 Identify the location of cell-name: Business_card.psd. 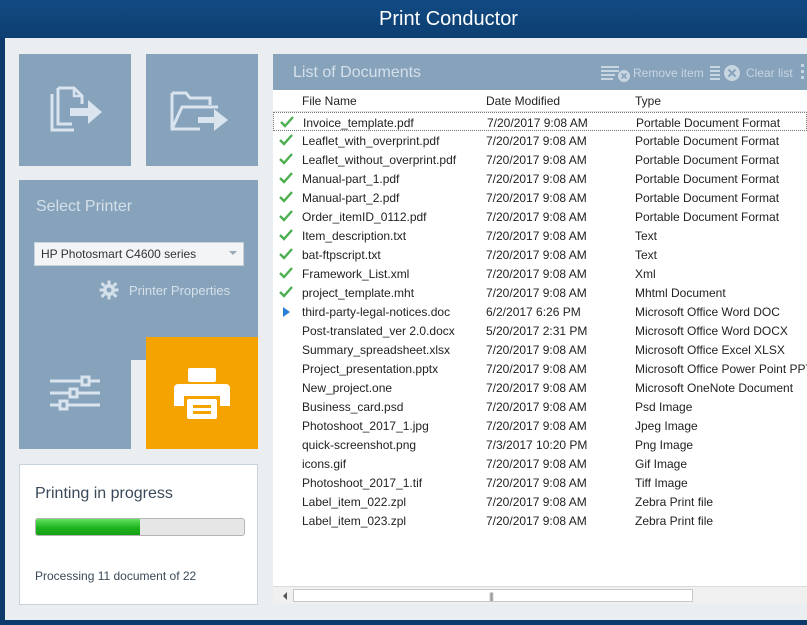
(353, 407).